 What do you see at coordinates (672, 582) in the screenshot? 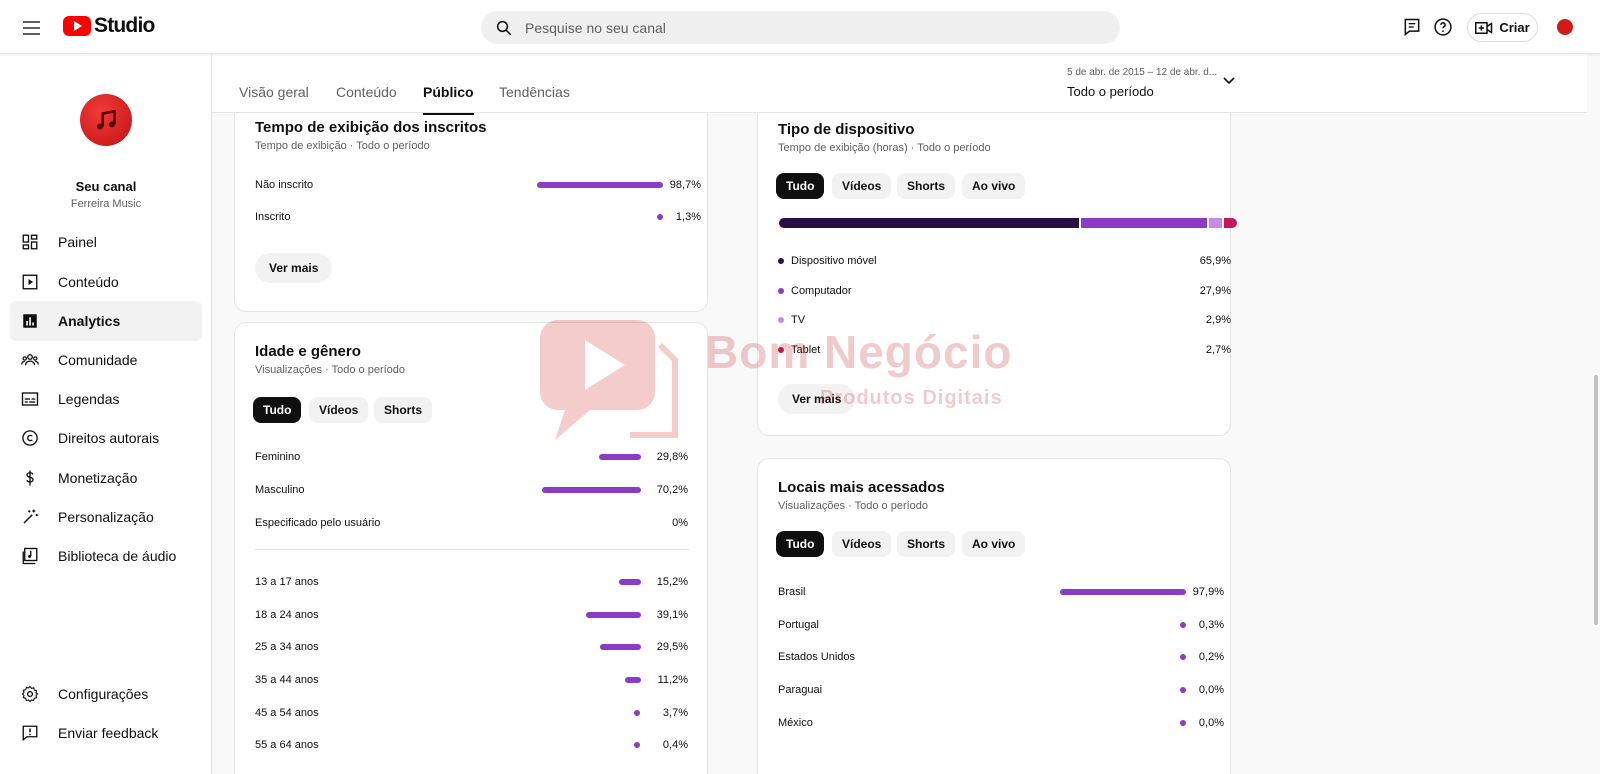
I see `row-value: 15,2%` at bounding box center [672, 582].